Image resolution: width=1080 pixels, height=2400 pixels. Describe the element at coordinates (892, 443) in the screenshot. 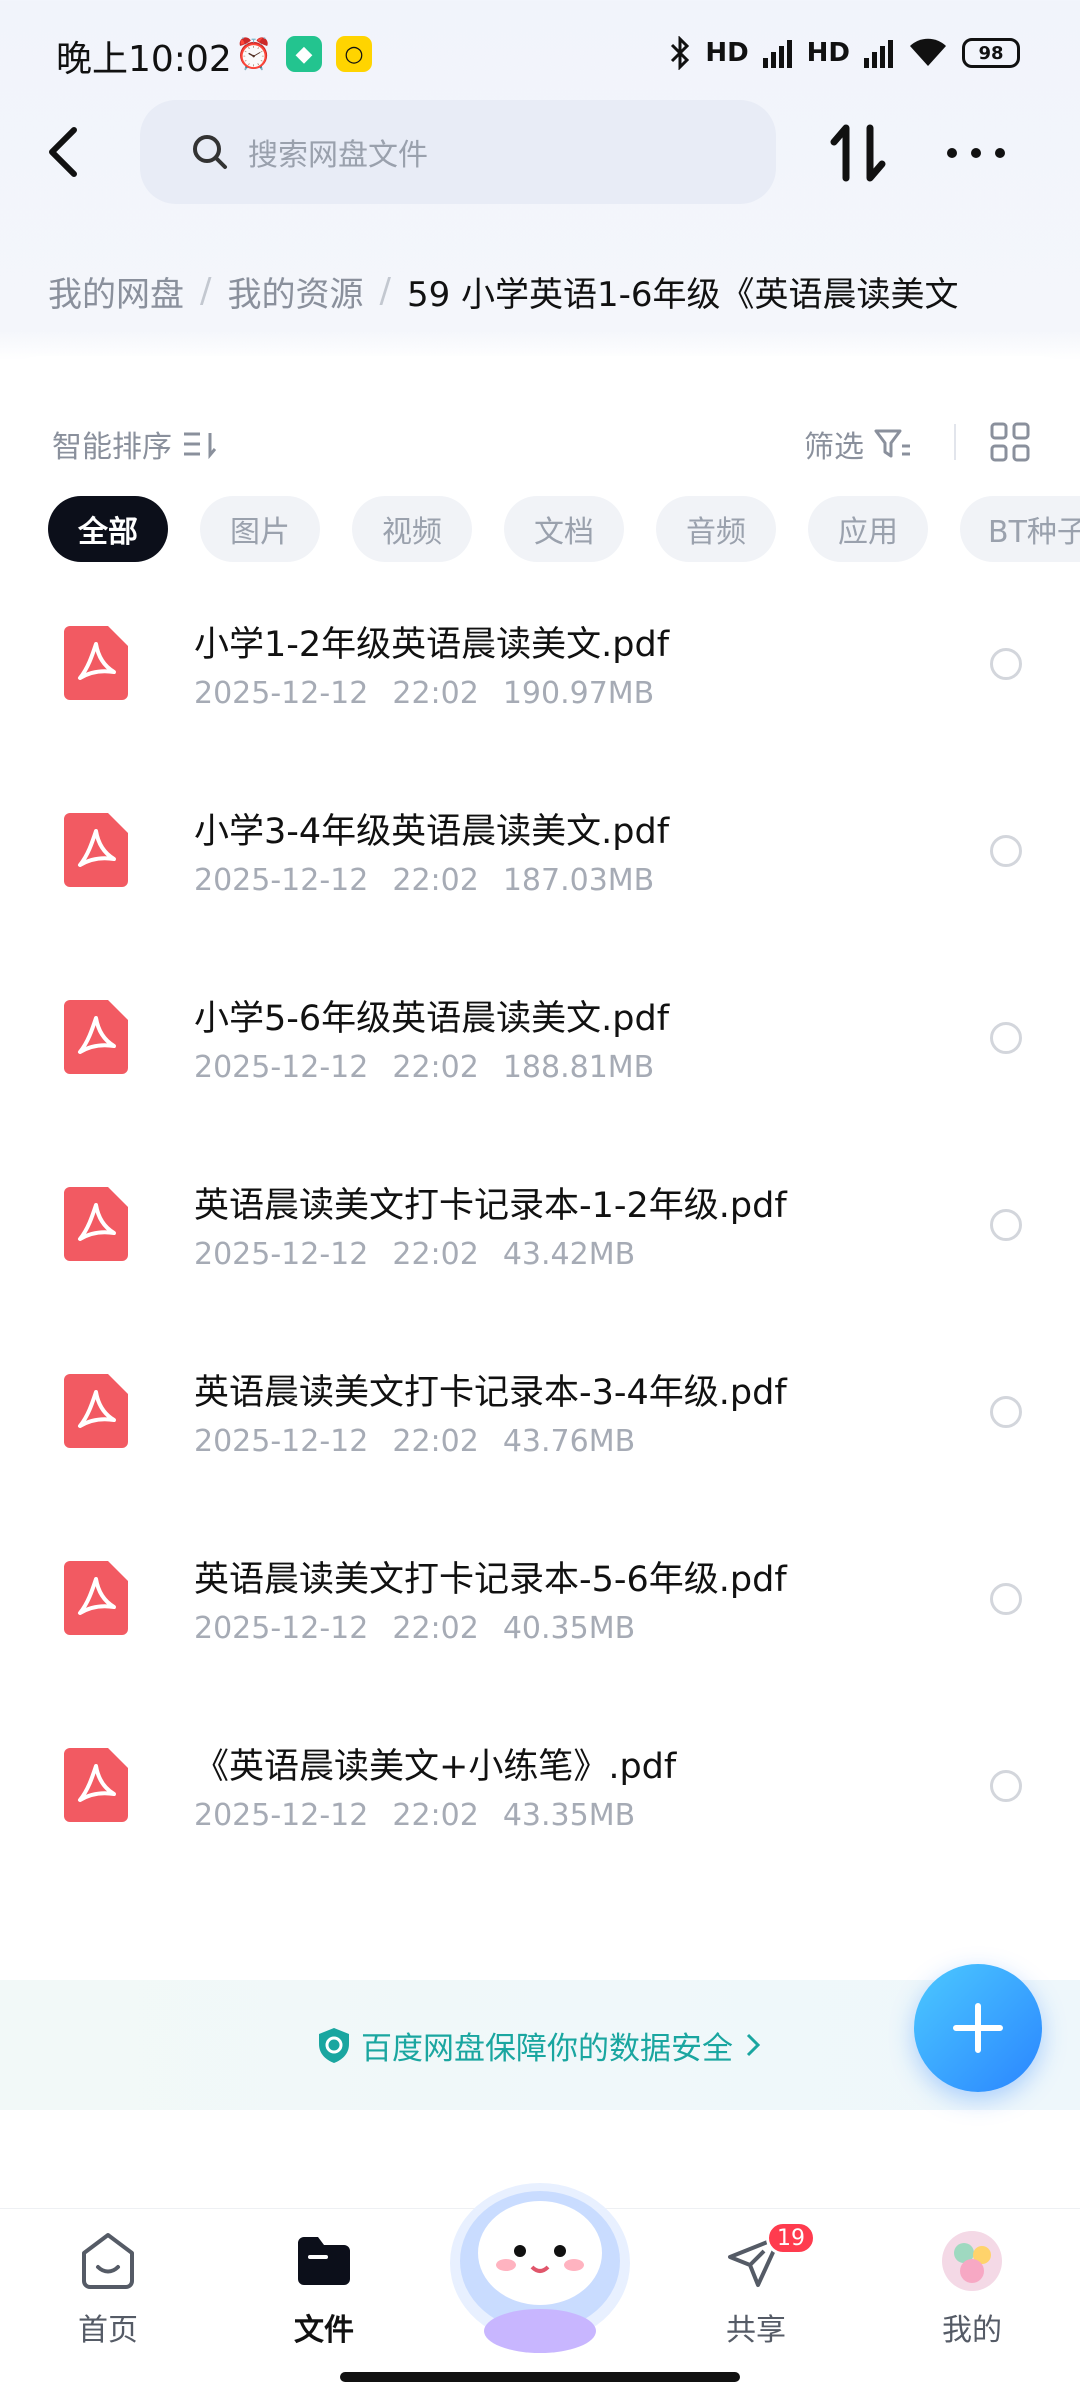

I see `filter-icon` at that location.